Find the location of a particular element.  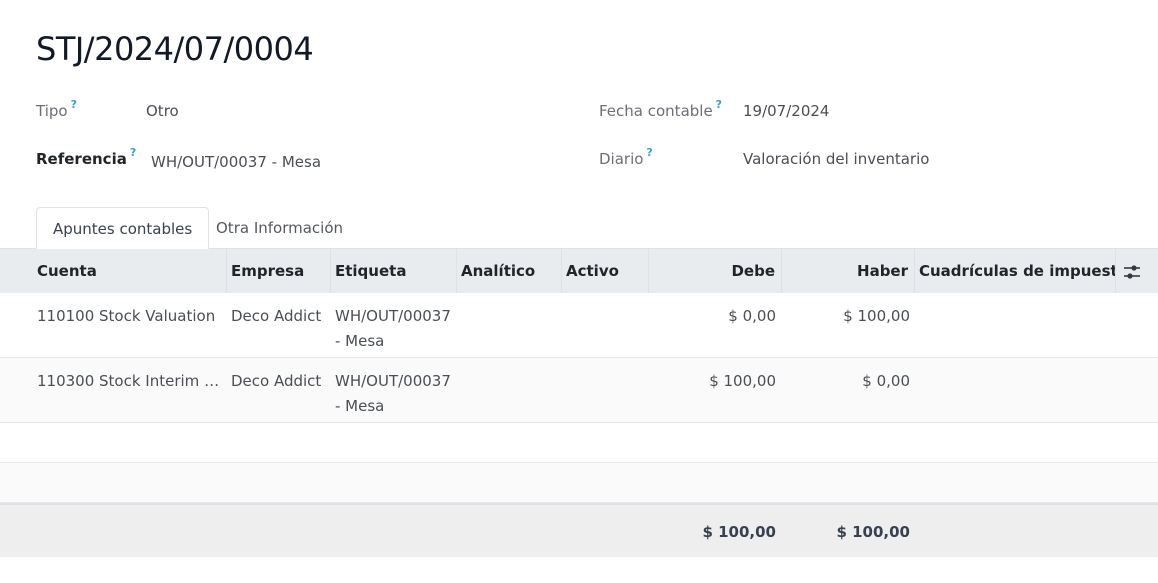

referencia-label: Referencia? is located at coordinates (86, 157).